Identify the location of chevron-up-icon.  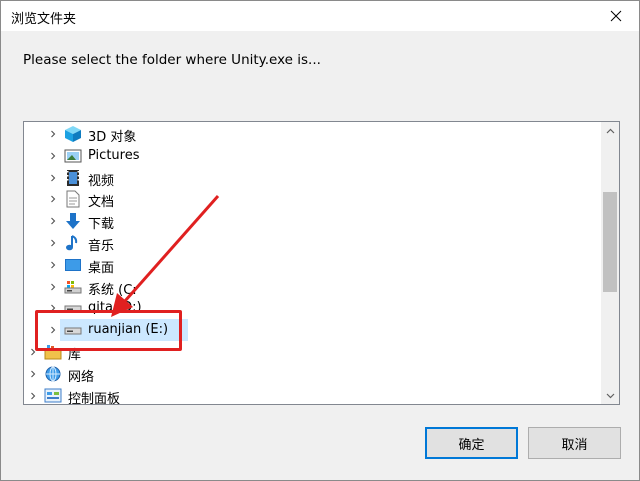
(610, 130).